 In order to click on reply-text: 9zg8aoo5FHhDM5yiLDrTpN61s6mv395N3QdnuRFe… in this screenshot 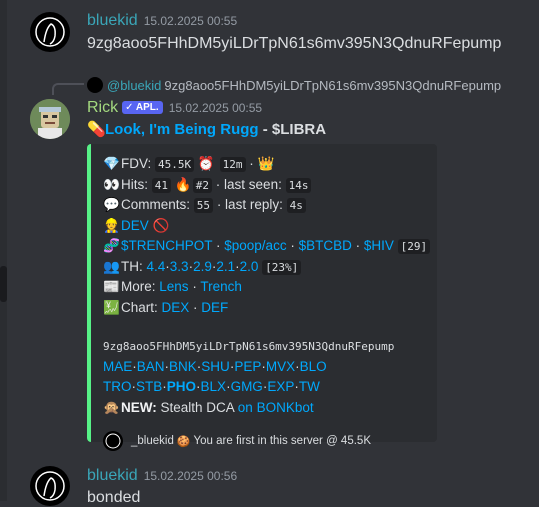, I will do `click(333, 85)`.